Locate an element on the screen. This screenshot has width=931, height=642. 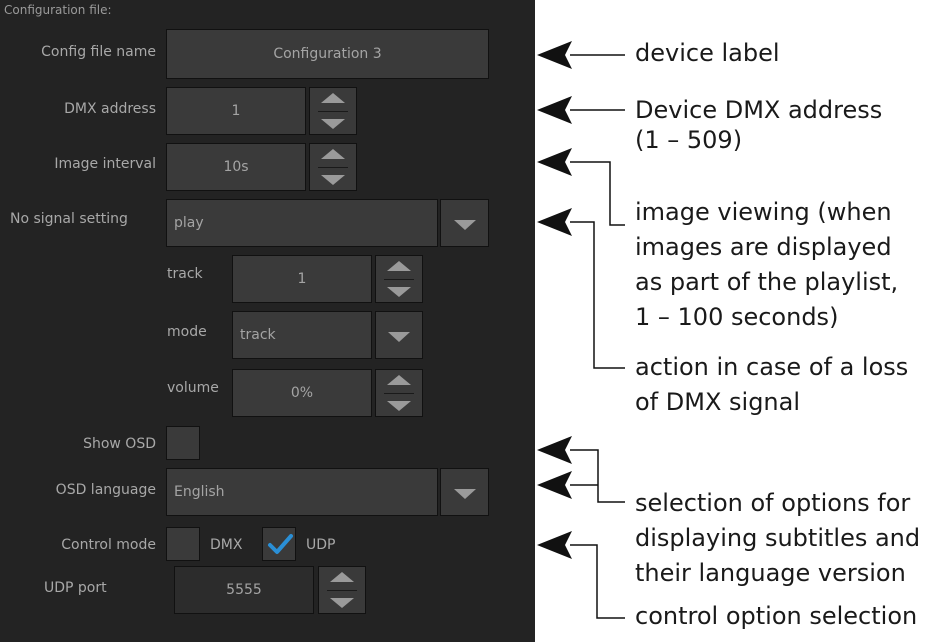
annotation-control: control option selection is located at coordinates (776, 616).